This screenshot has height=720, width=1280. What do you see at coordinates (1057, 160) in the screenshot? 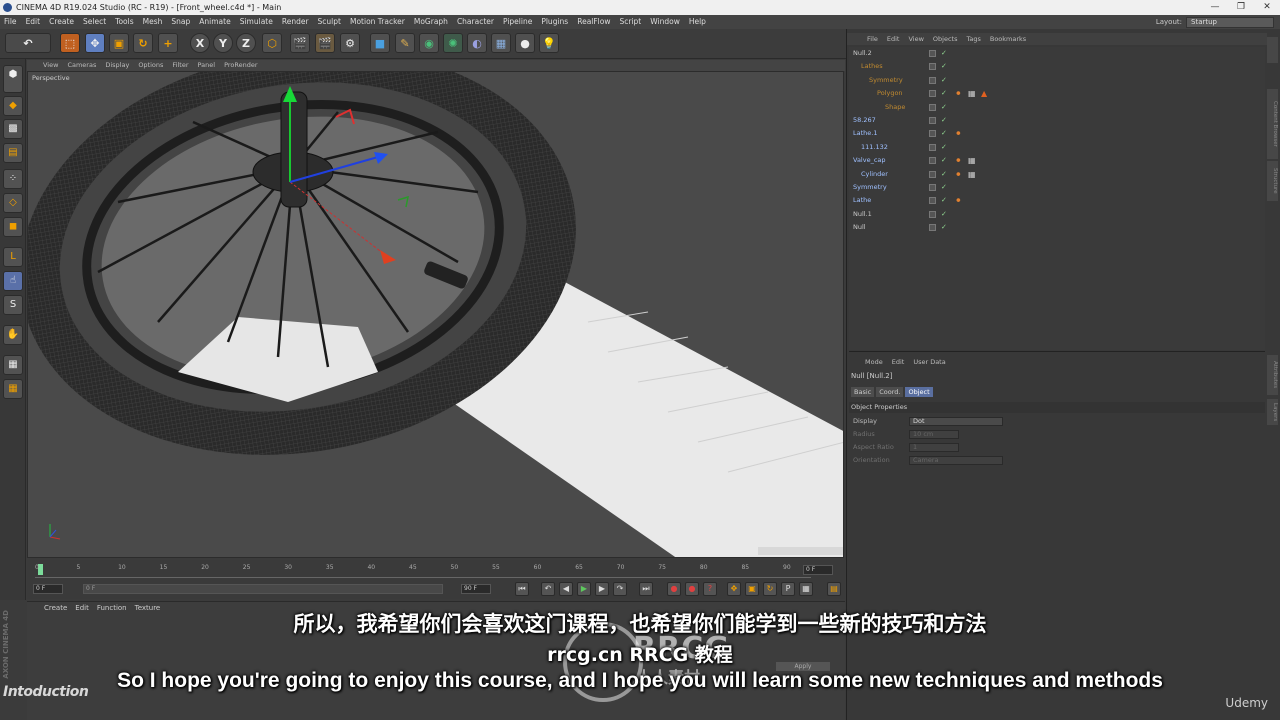
I see `object-row: Valve_cap ✓ ⚫ ▦` at bounding box center [1057, 160].